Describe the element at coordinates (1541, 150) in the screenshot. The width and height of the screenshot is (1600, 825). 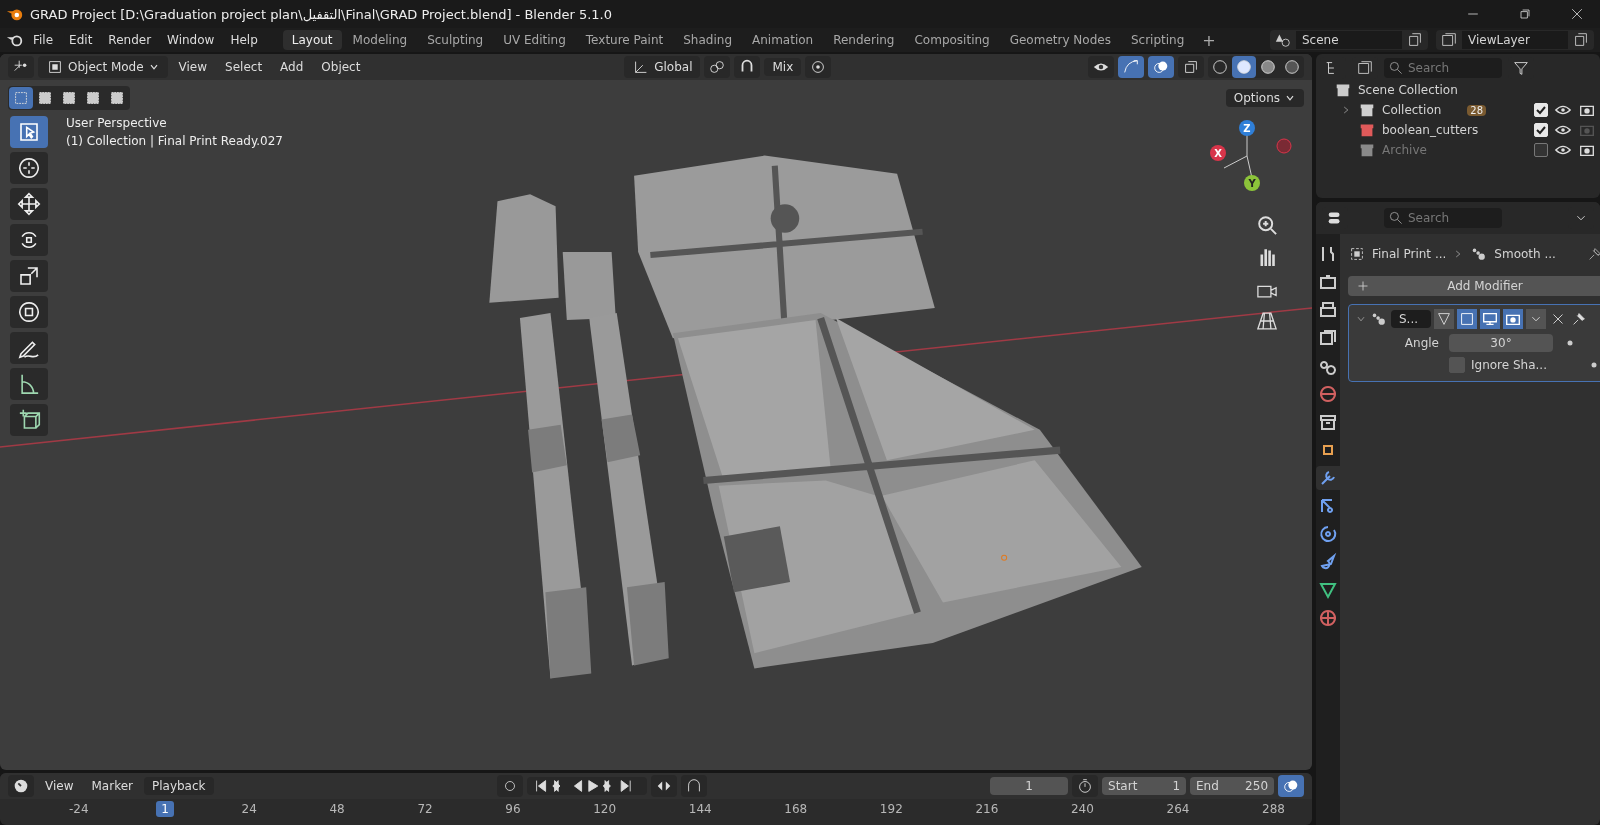
I see `include-checkbox` at that location.